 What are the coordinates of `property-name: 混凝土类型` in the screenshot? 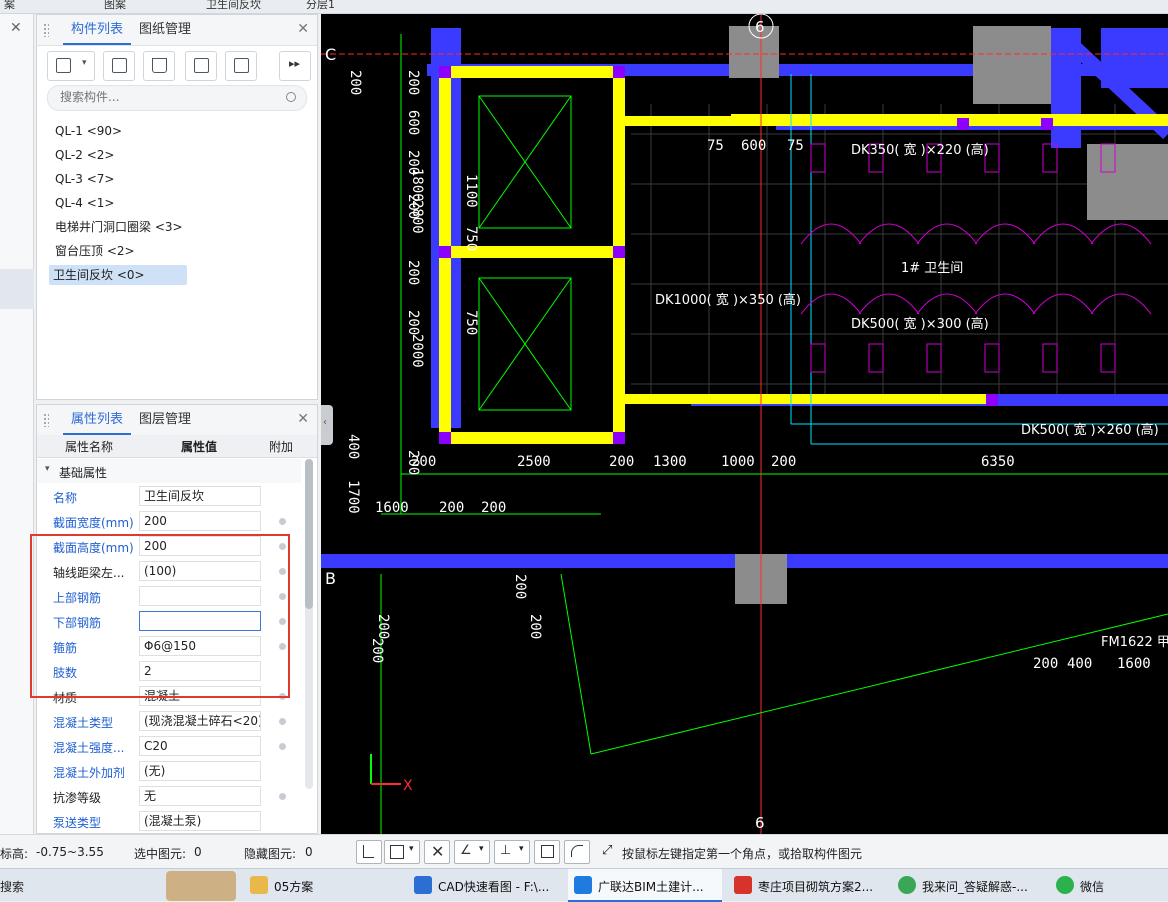 It's located at (83, 723).